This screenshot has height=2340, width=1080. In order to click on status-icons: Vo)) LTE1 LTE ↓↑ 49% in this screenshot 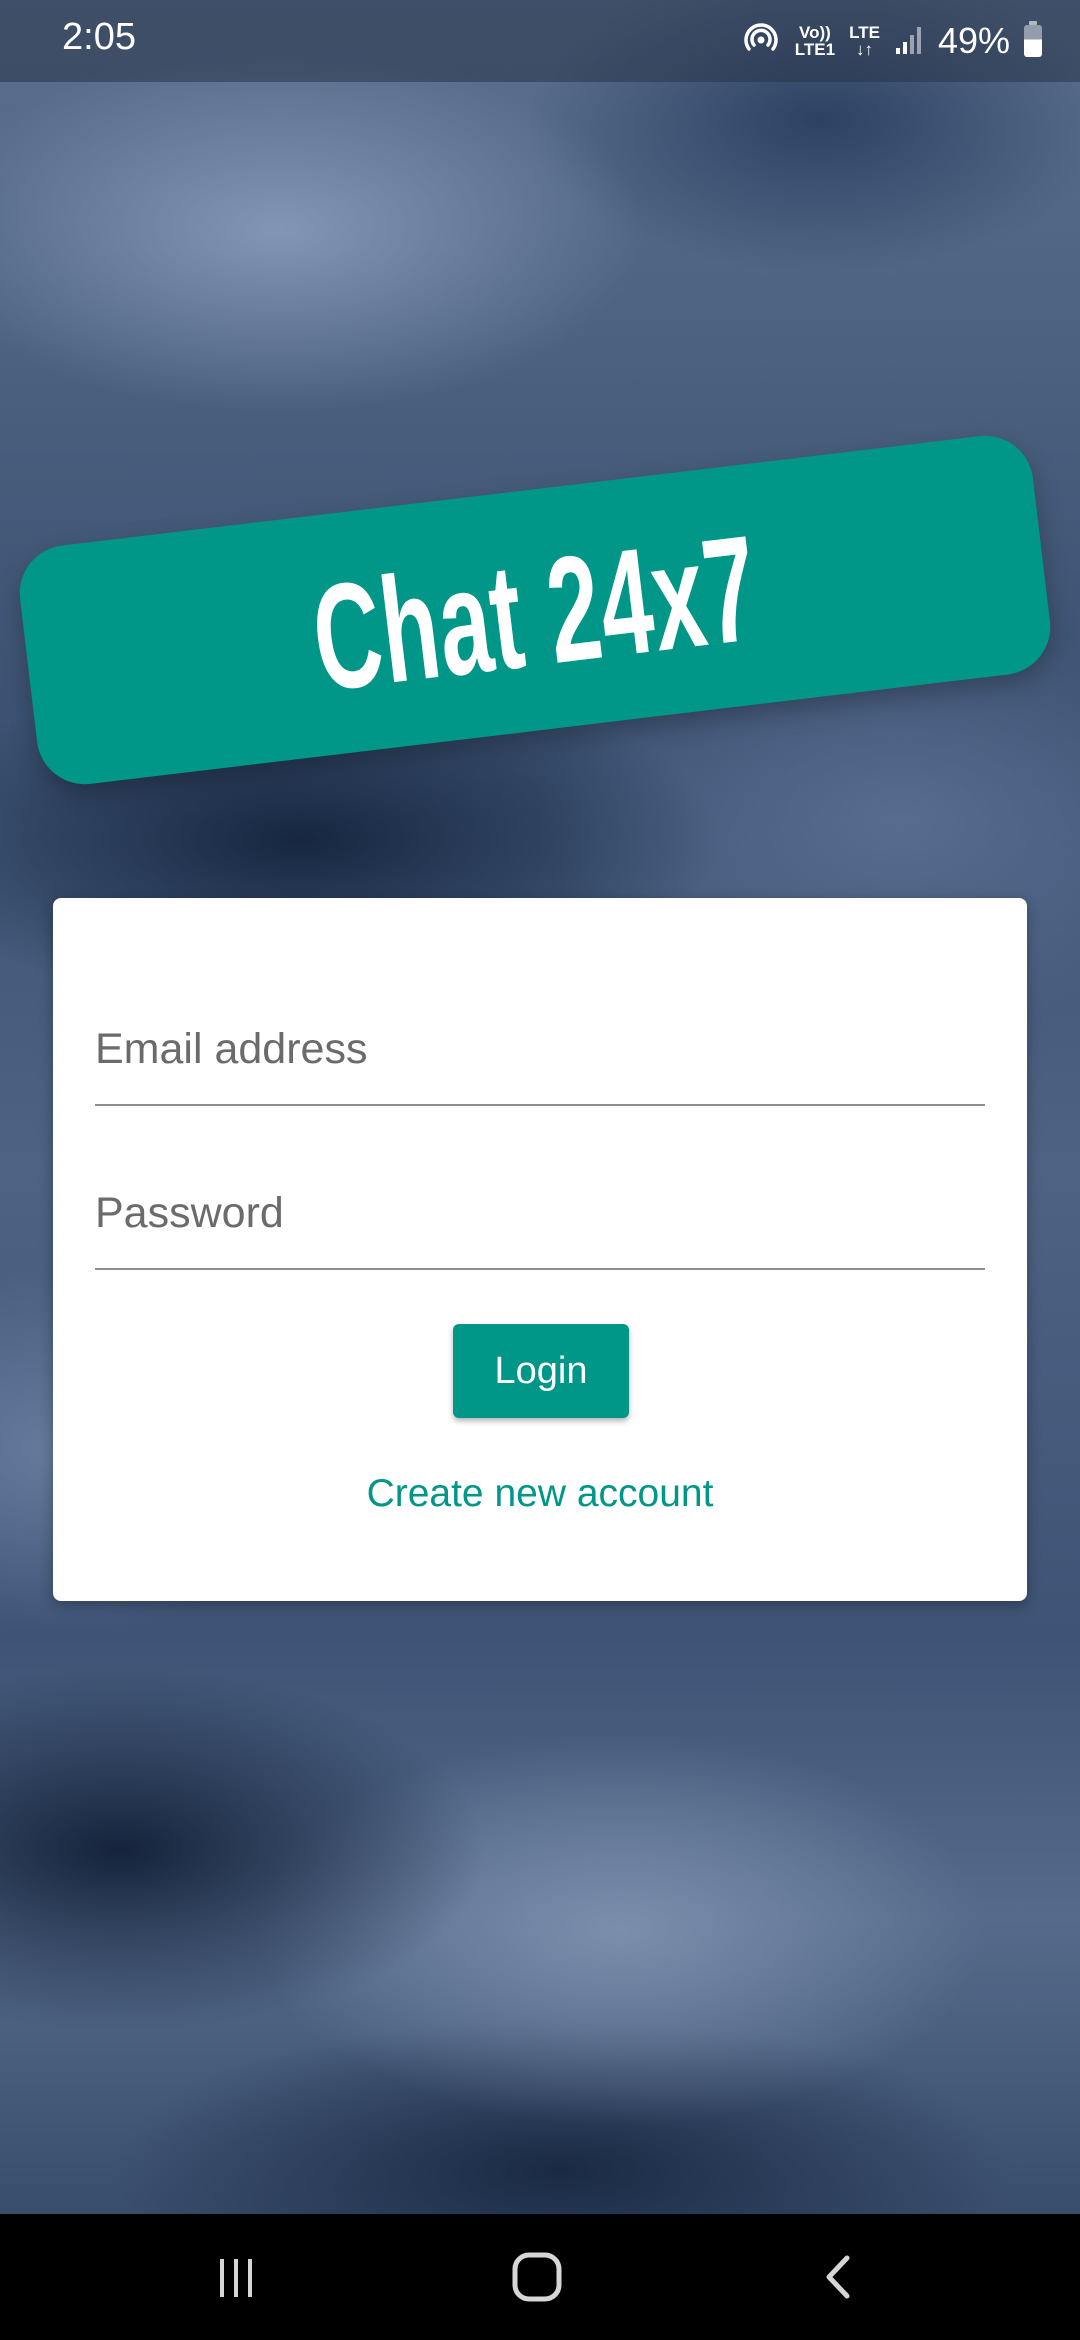, I will do `click(891, 41)`.